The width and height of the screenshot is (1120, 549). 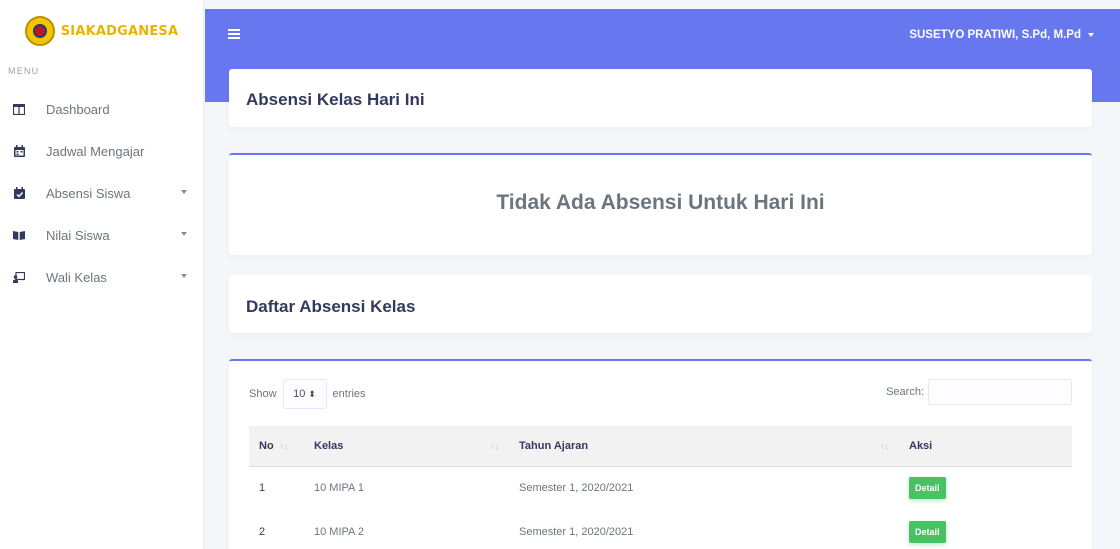 I want to click on sidebar-item-label: Wali Kelas, so click(x=76, y=277).